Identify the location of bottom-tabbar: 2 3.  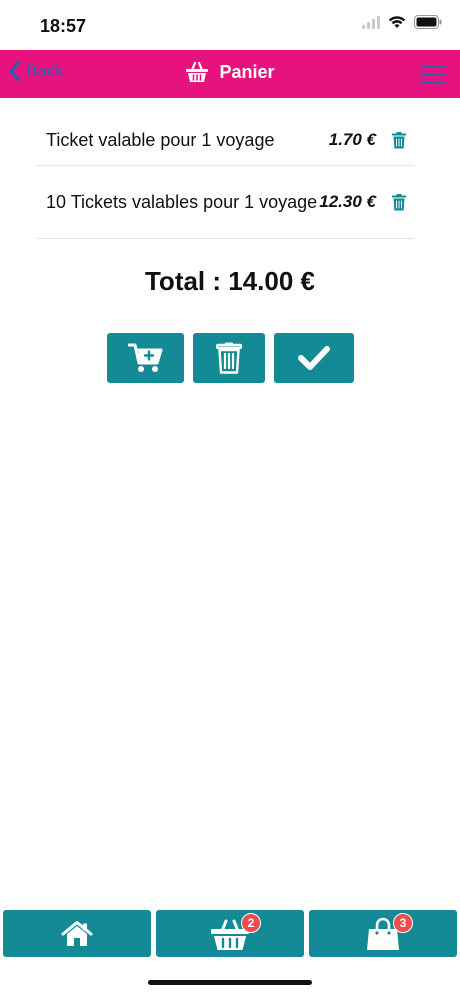
(230, 934).